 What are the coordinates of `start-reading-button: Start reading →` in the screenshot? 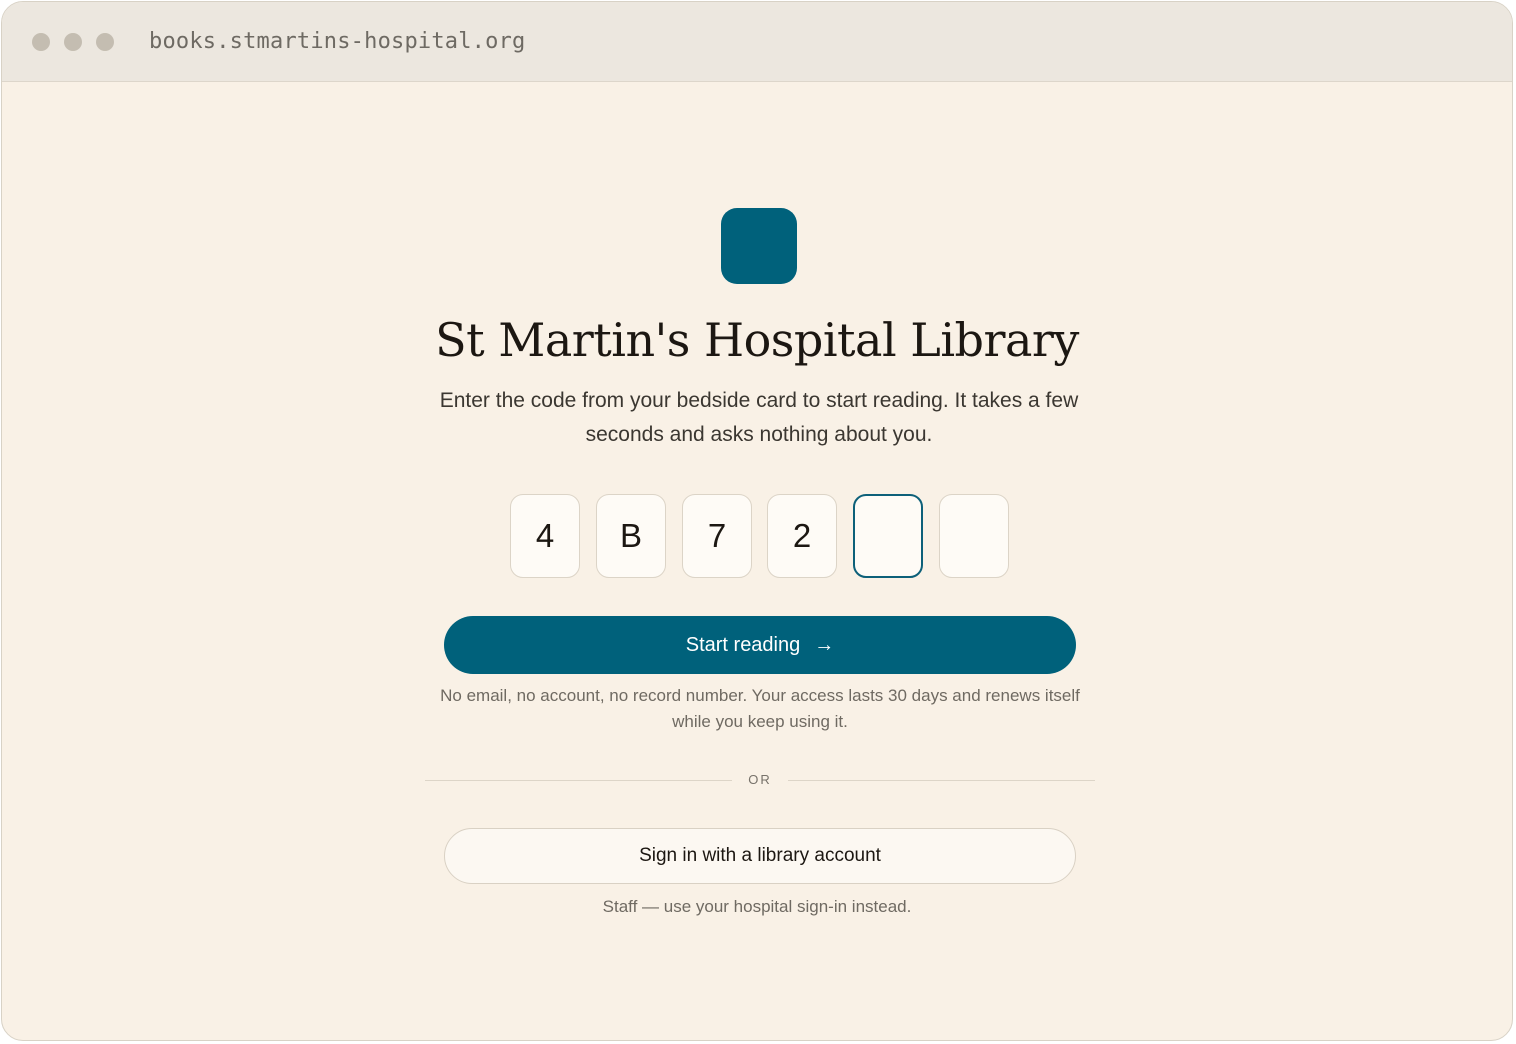 It's located at (760, 645).